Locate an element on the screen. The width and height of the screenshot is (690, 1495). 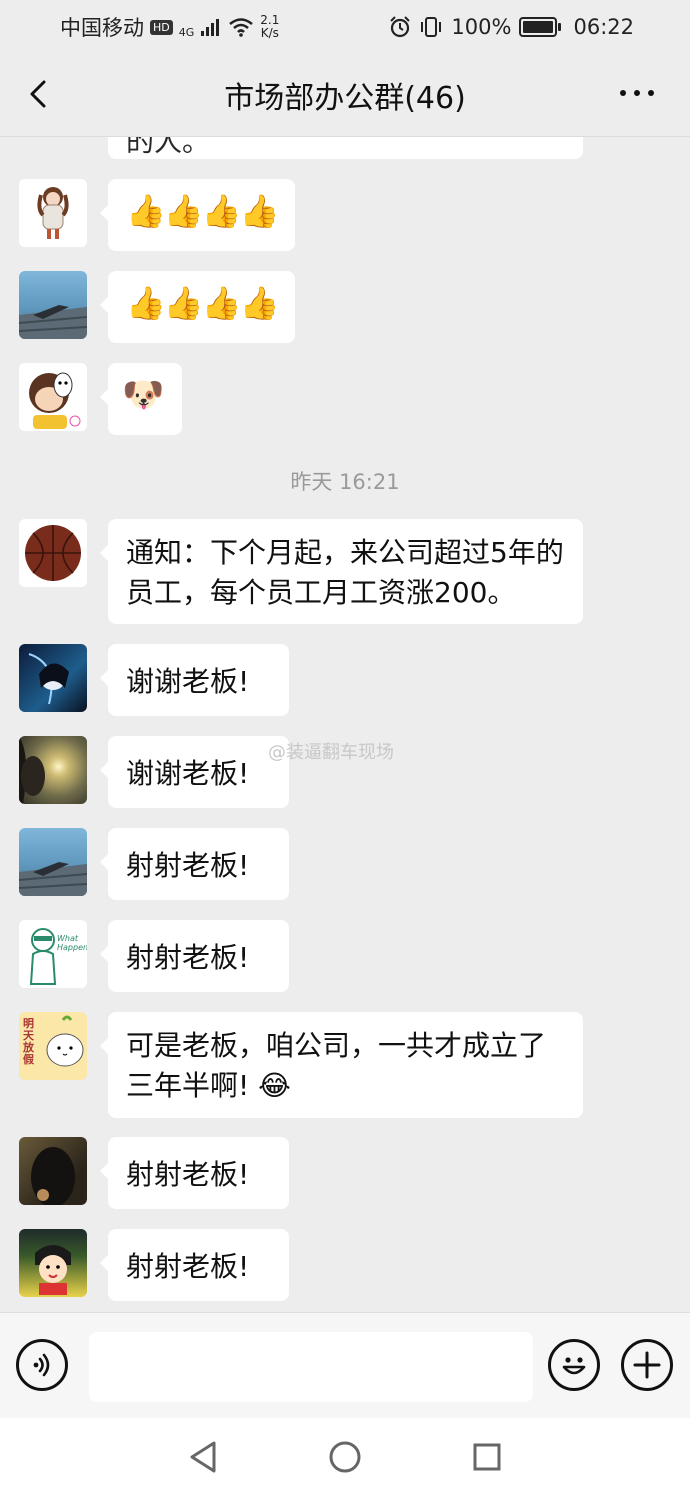
chibi-maruko-avatar is located at coordinates (53, 1263).